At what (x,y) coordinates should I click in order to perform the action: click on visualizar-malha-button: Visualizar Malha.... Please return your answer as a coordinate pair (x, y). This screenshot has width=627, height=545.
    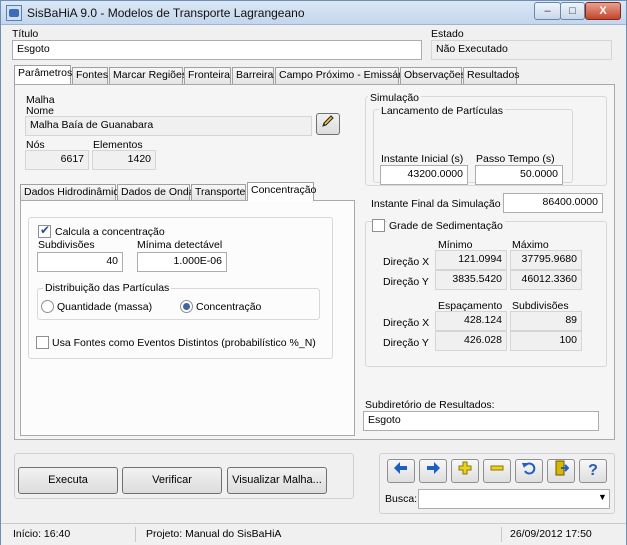
    Looking at the image, I should click on (277, 480).